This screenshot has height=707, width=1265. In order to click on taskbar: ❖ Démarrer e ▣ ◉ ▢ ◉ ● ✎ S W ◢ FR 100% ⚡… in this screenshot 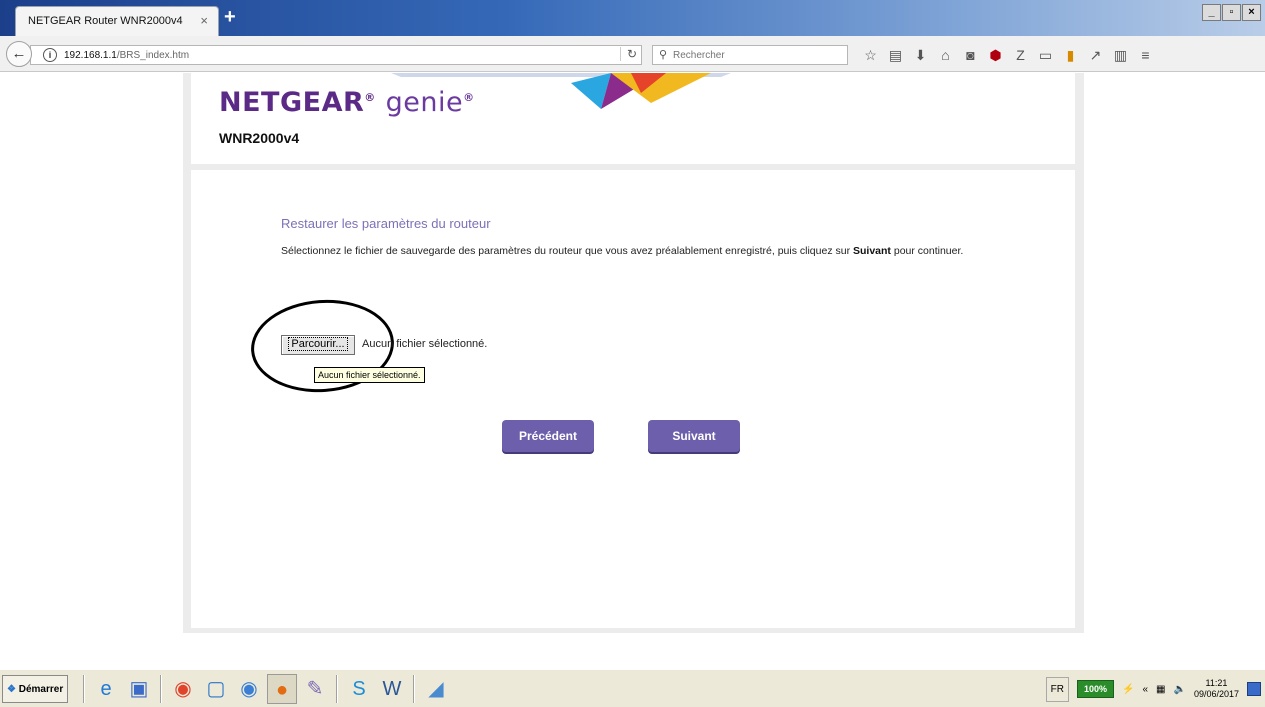, I will do `click(632, 688)`.